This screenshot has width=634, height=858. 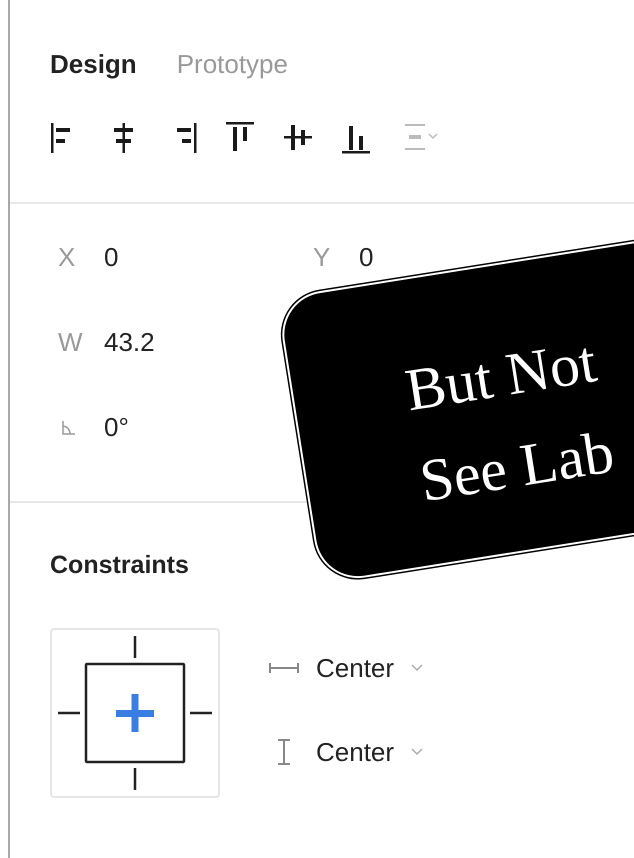 I want to click on width-icon, so click(x=284, y=668).